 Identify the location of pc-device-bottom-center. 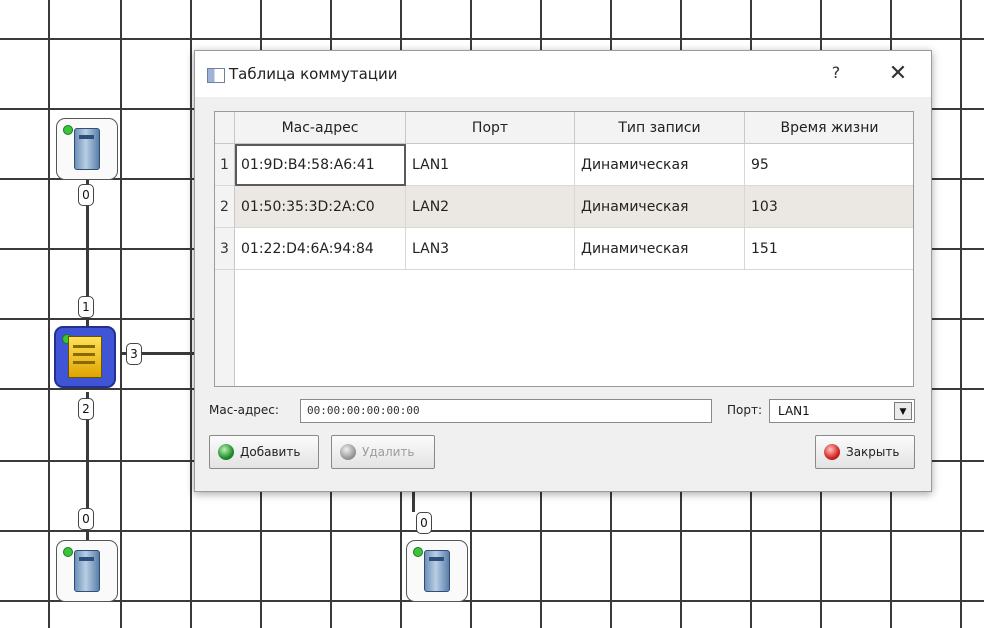
(437, 571).